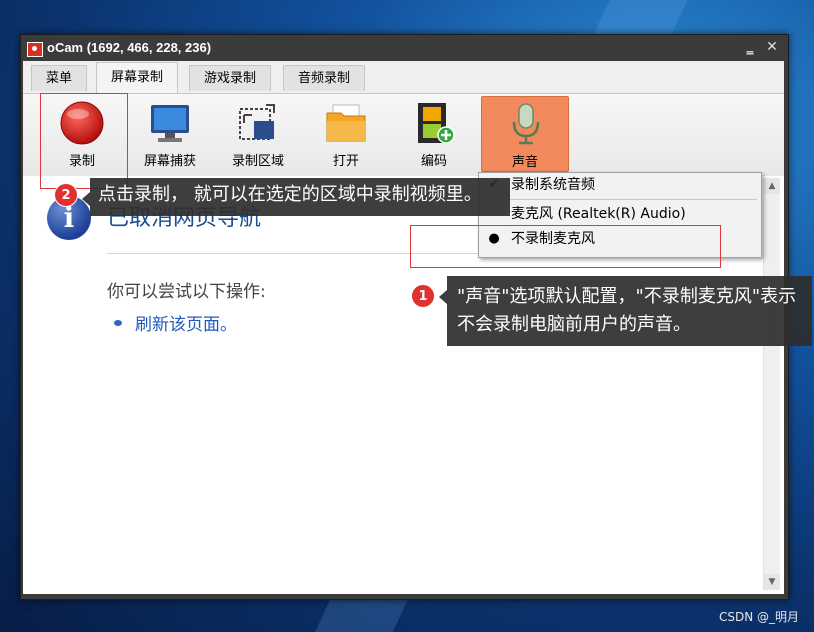  What do you see at coordinates (598, 214) in the screenshot?
I see `menu-item-label: 麦克风 (Realtek(R) Audio)` at bounding box center [598, 214].